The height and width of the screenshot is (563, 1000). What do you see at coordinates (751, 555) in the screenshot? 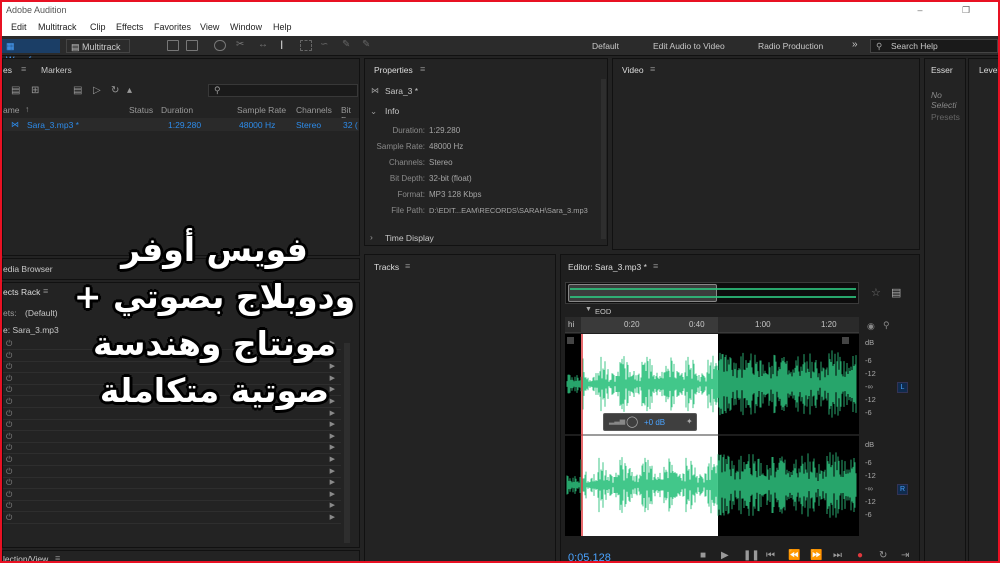
I see `pause-button: ❚❚` at bounding box center [751, 555].